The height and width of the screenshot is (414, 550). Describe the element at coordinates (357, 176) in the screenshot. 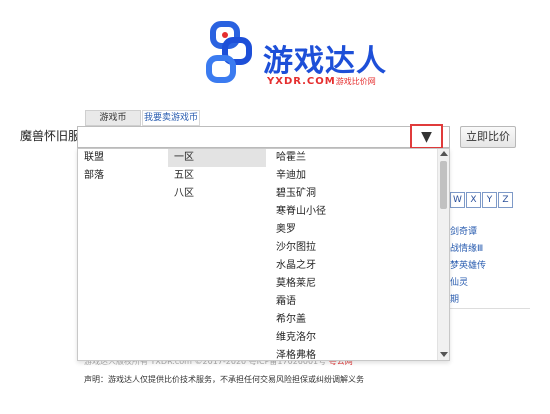

I see `server-item: 辛迪加` at that location.